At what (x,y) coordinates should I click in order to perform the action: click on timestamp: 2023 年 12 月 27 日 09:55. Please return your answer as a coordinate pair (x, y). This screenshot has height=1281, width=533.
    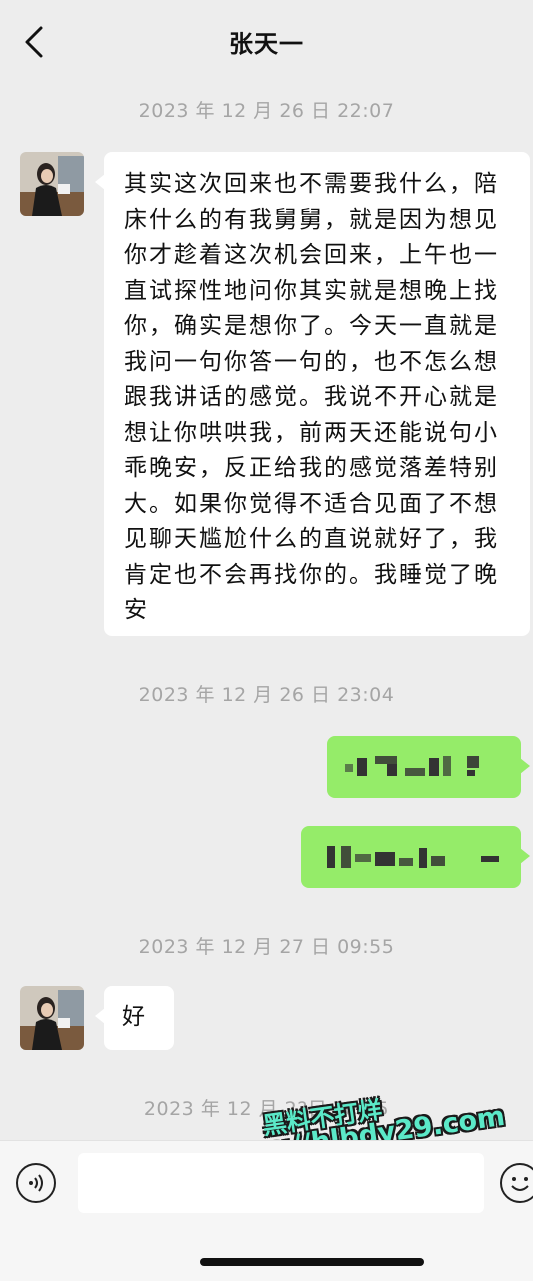
    Looking at the image, I should click on (266, 947).